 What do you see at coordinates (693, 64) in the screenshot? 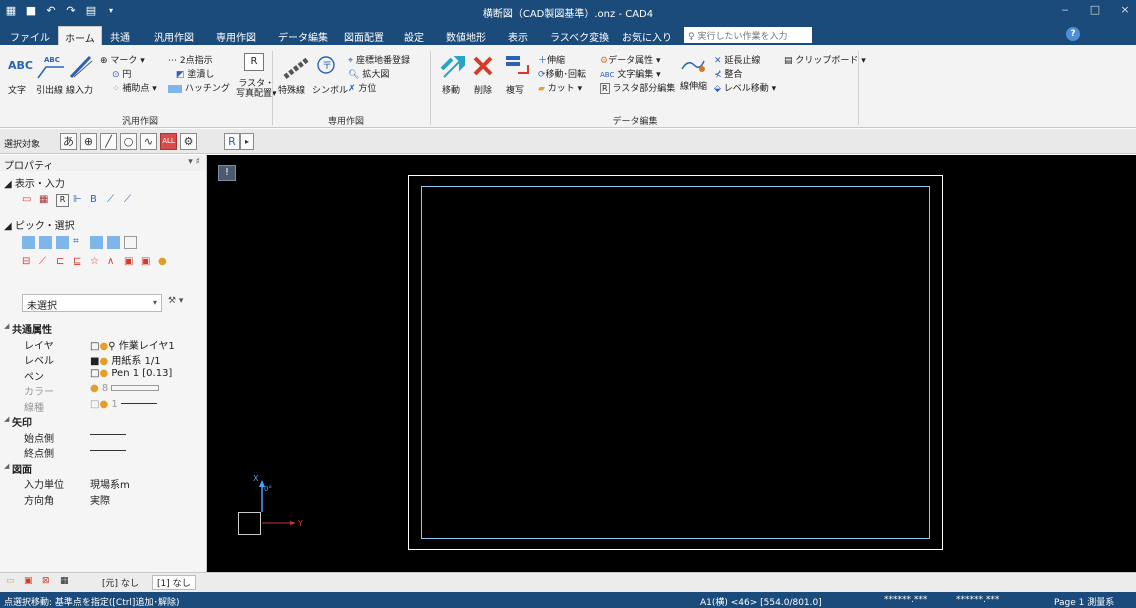
I see `line-stretch-icon` at bounding box center [693, 64].